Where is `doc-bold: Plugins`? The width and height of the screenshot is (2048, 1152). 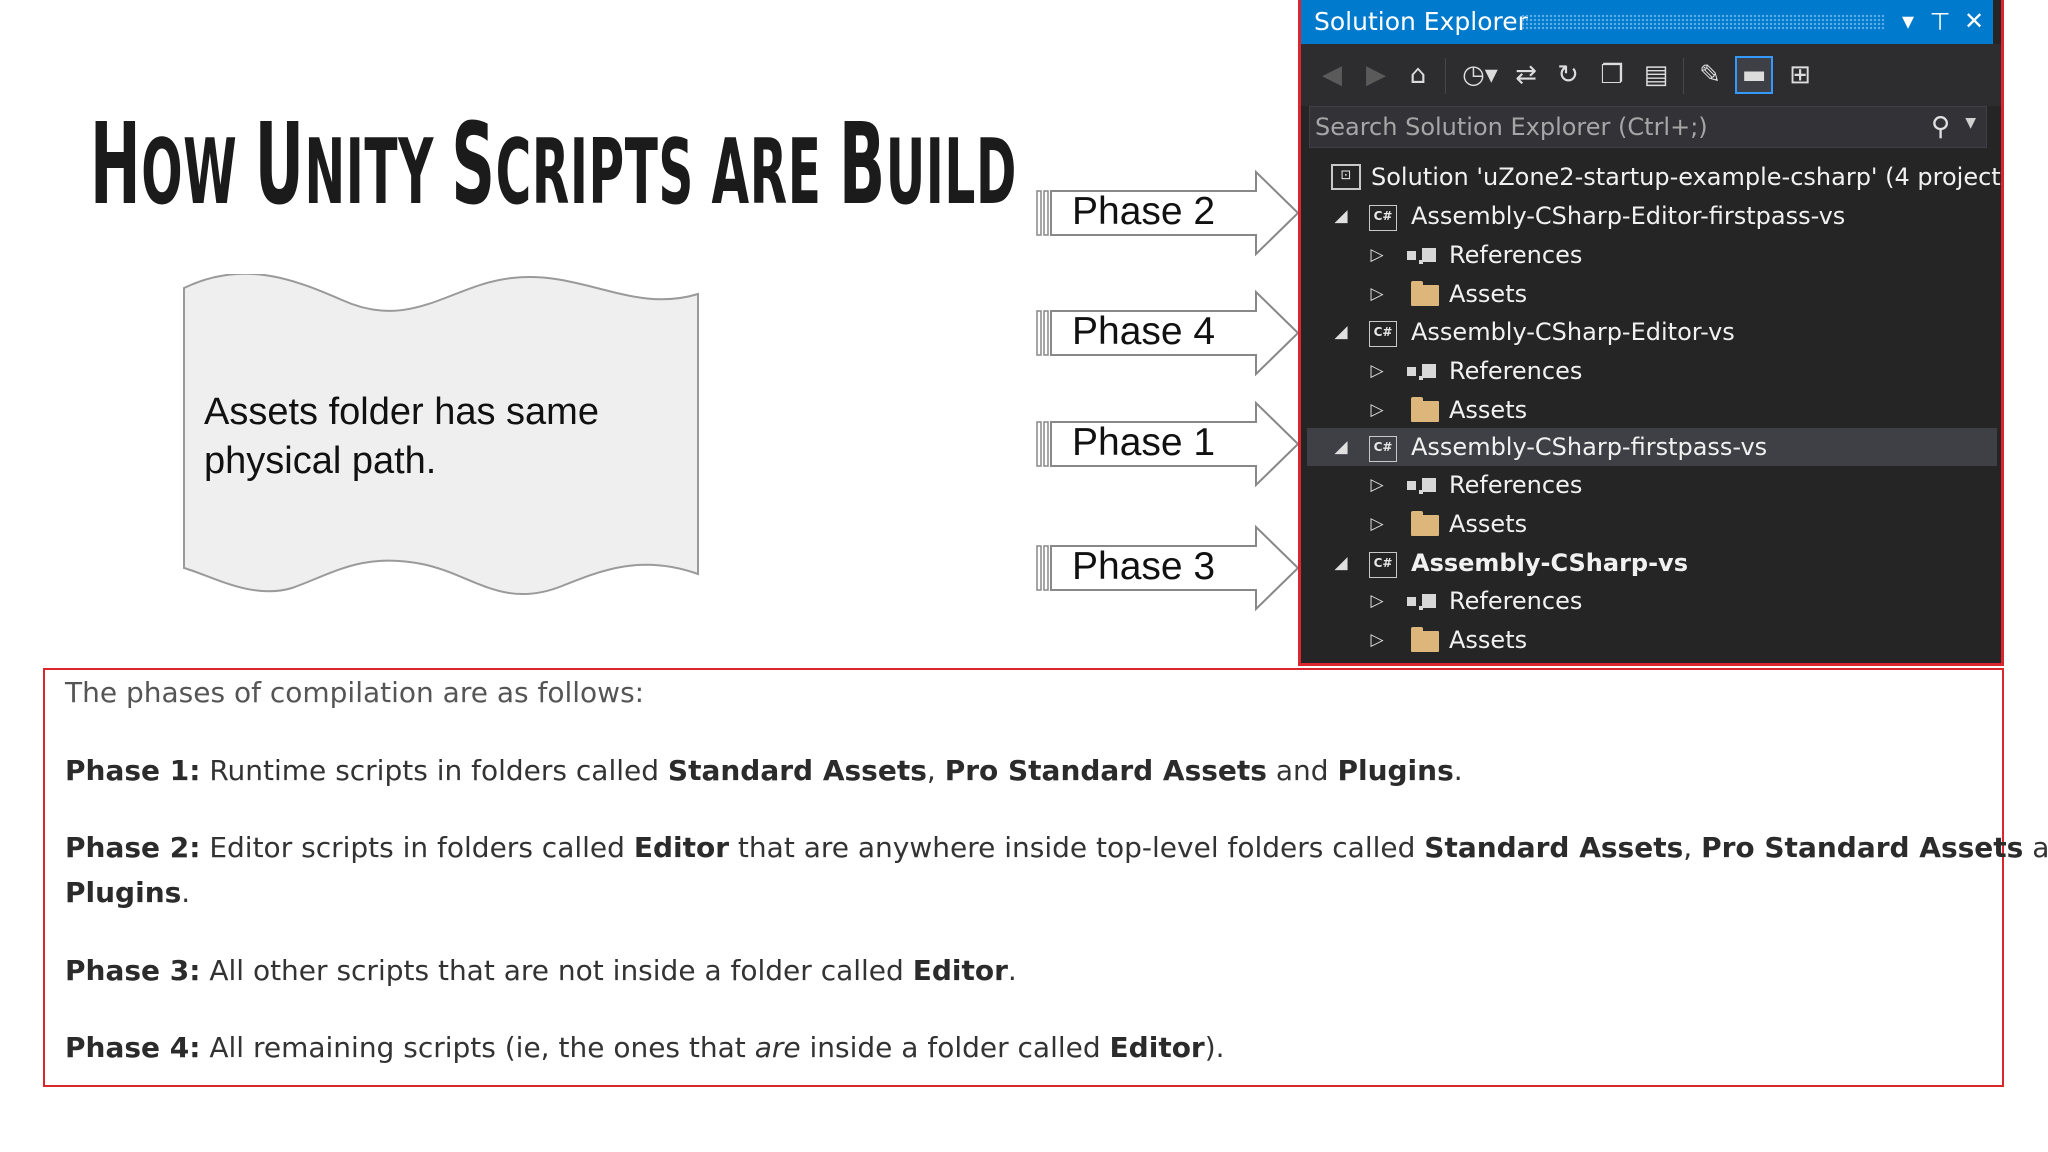 doc-bold: Plugins is located at coordinates (1395, 770).